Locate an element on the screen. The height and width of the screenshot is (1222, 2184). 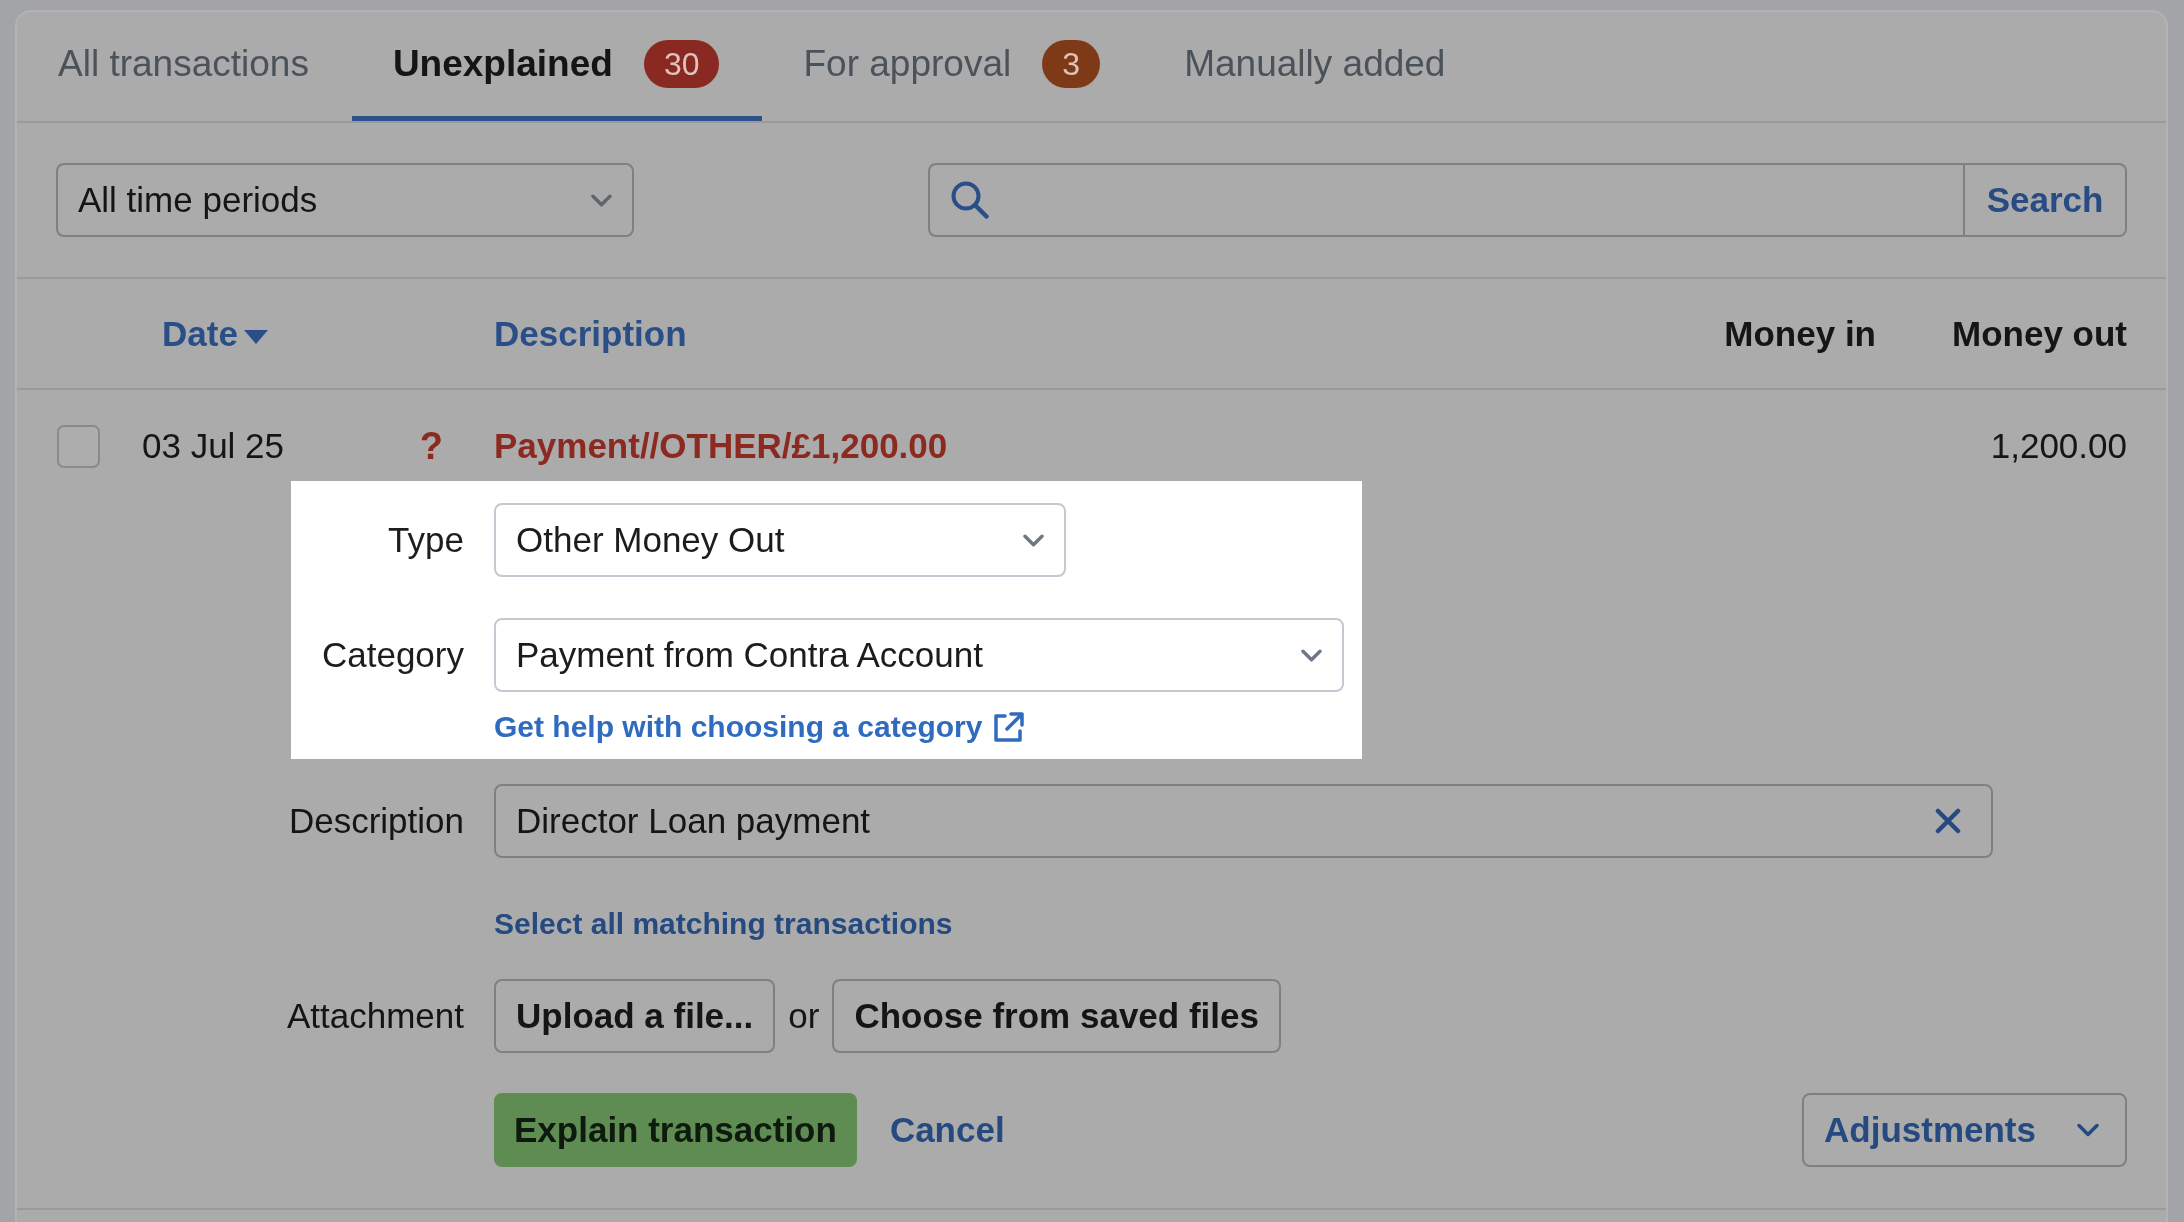
tab: All transactions is located at coordinates (184, 66).